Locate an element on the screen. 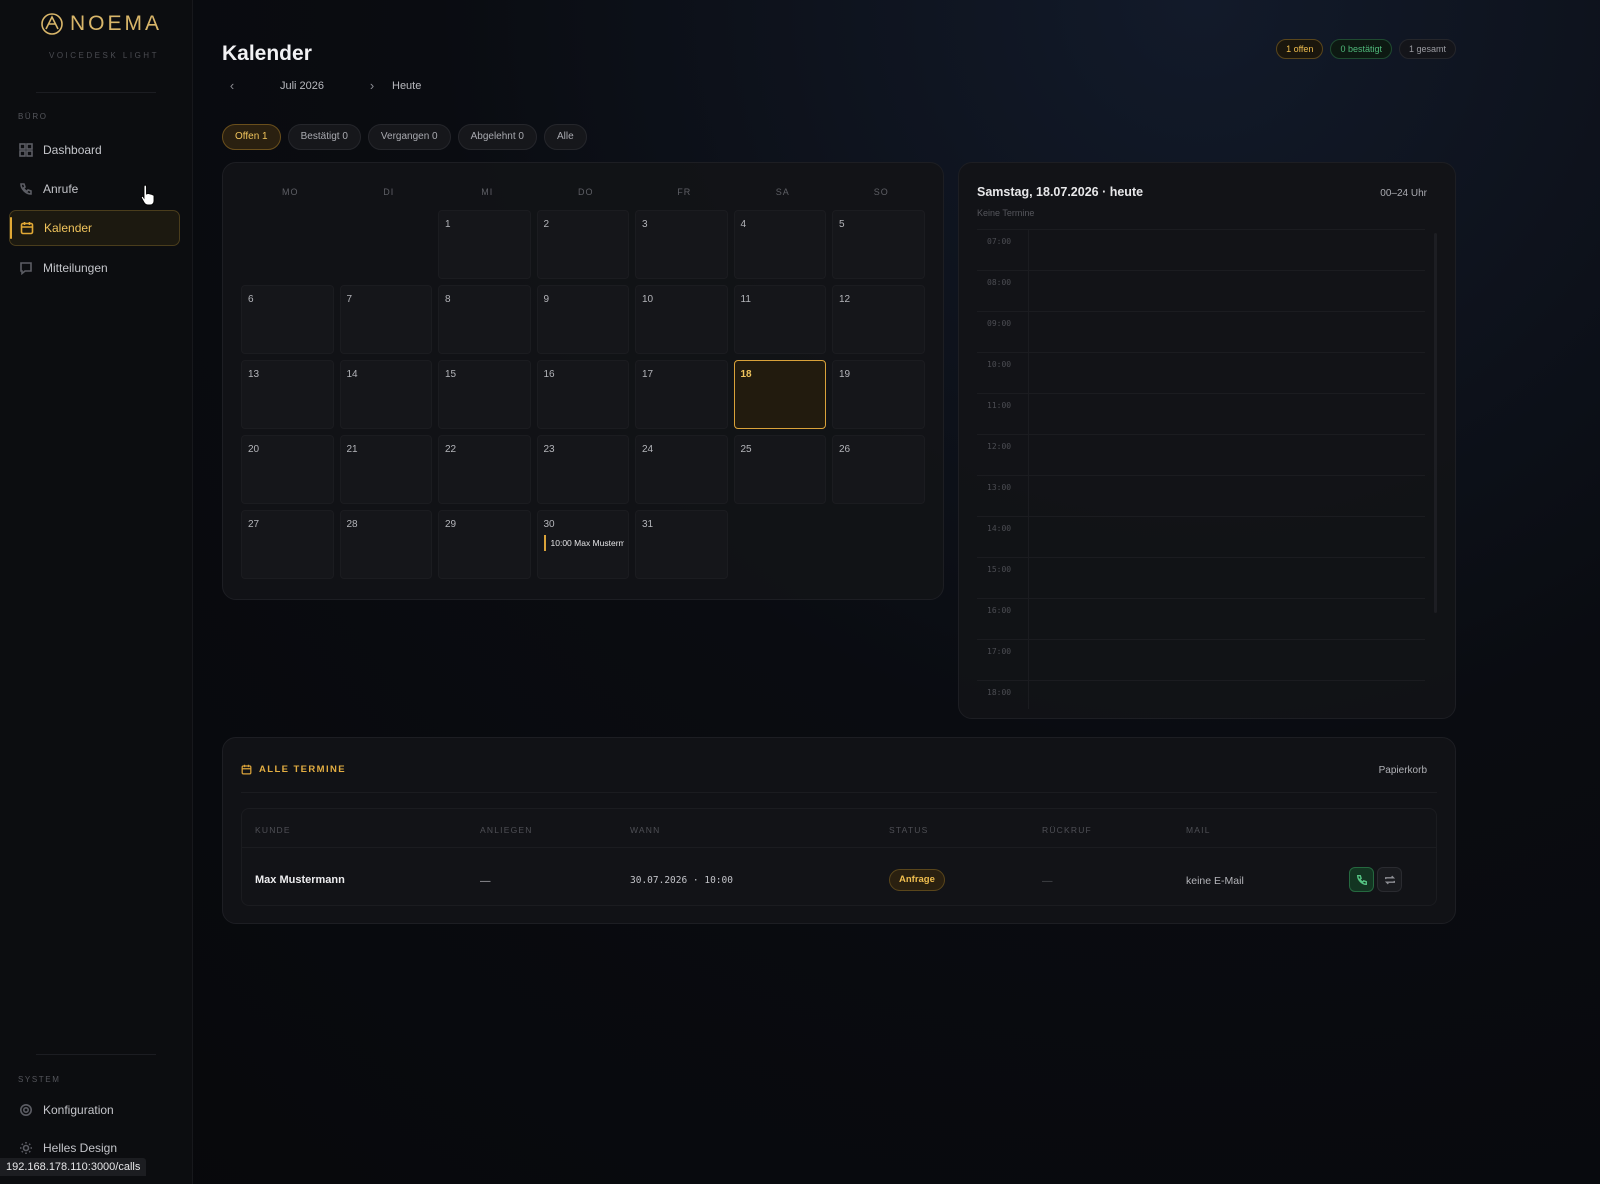  sidebar-item-mitteilungen: Mitteilungen is located at coordinates (94, 268).